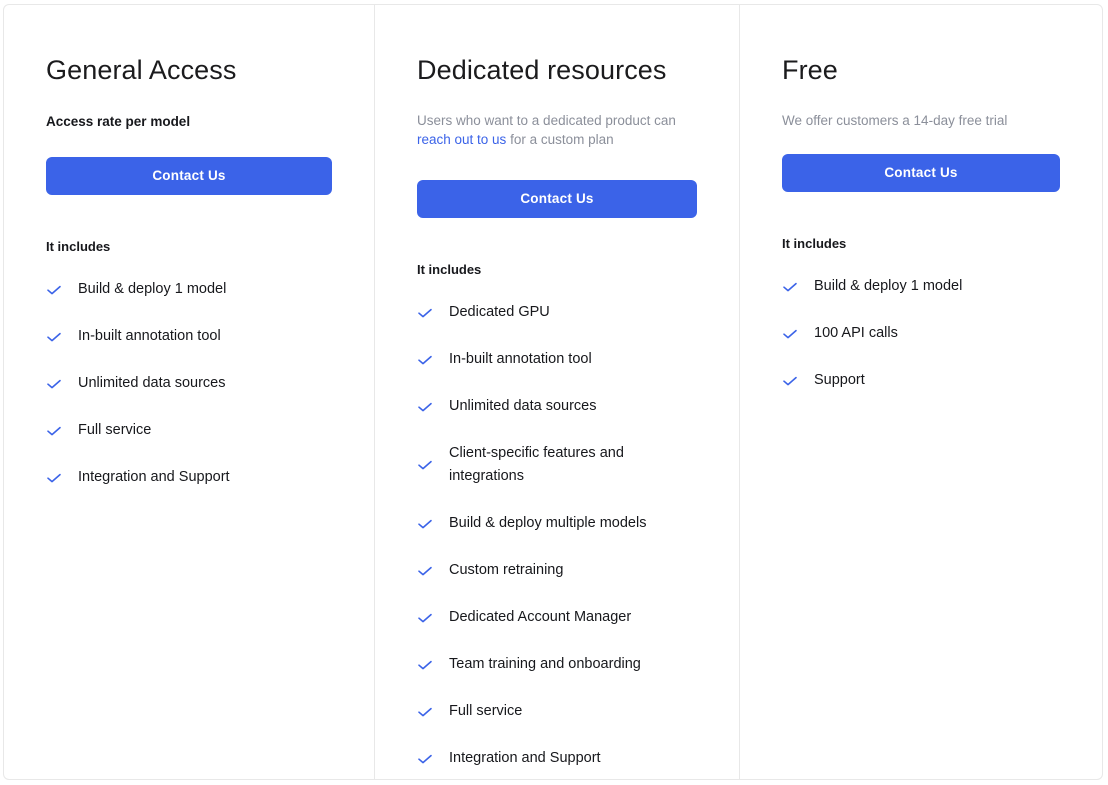 The image size is (1108, 785). What do you see at coordinates (542, 70) in the screenshot?
I see `plan-title: Dedicated resources` at bounding box center [542, 70].